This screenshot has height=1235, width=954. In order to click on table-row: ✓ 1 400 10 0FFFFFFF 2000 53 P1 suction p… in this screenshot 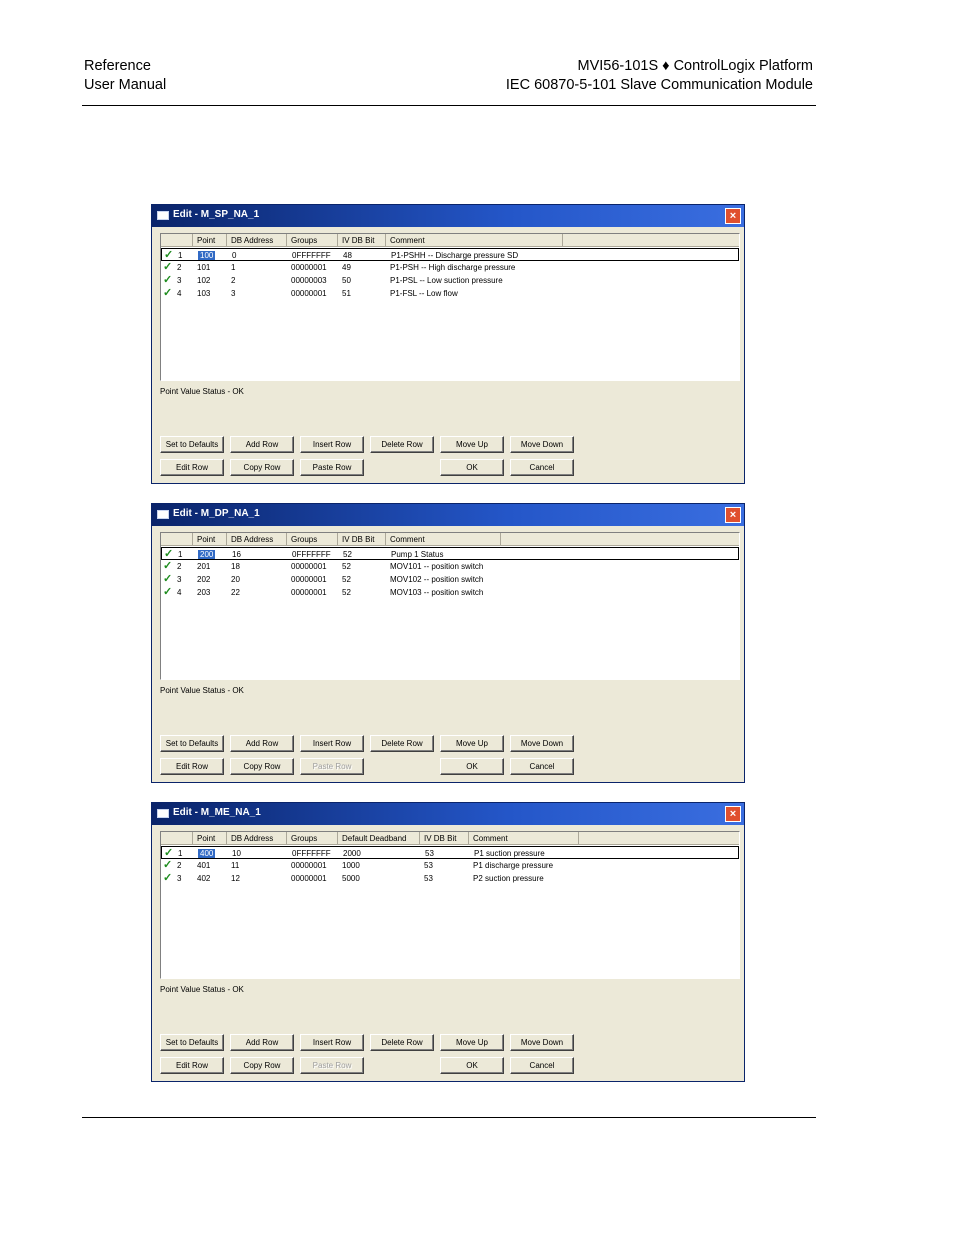, I will do `click(450, 852)`.